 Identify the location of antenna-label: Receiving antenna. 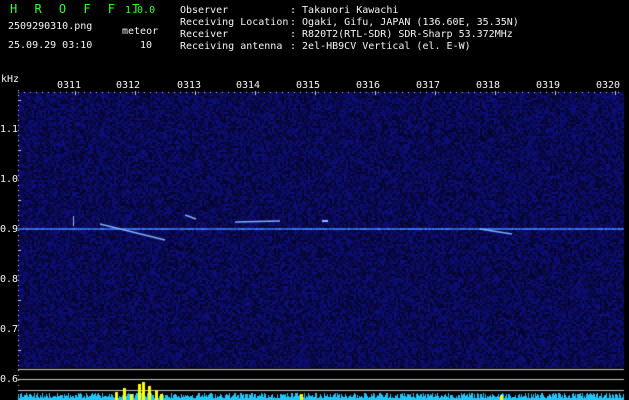
(231, 46).